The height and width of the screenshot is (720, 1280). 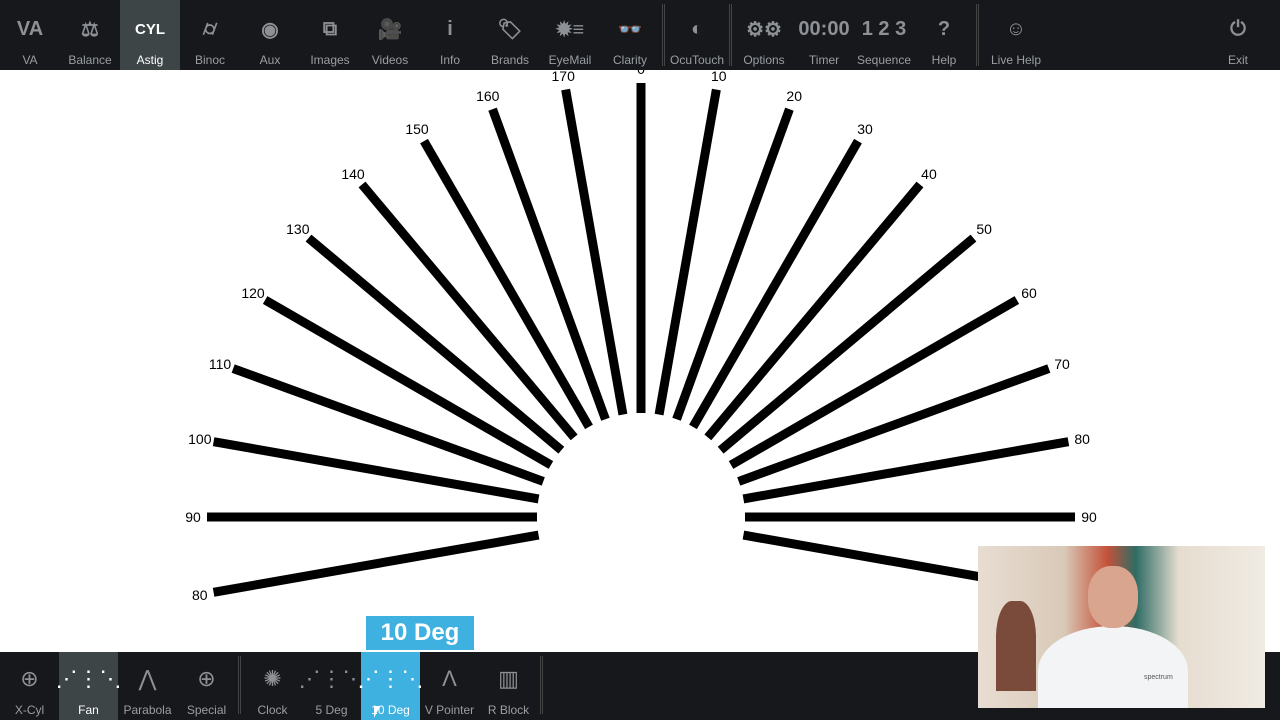 I want to click on eyemail-icon: ✹≡, so click(x=570, y=29).